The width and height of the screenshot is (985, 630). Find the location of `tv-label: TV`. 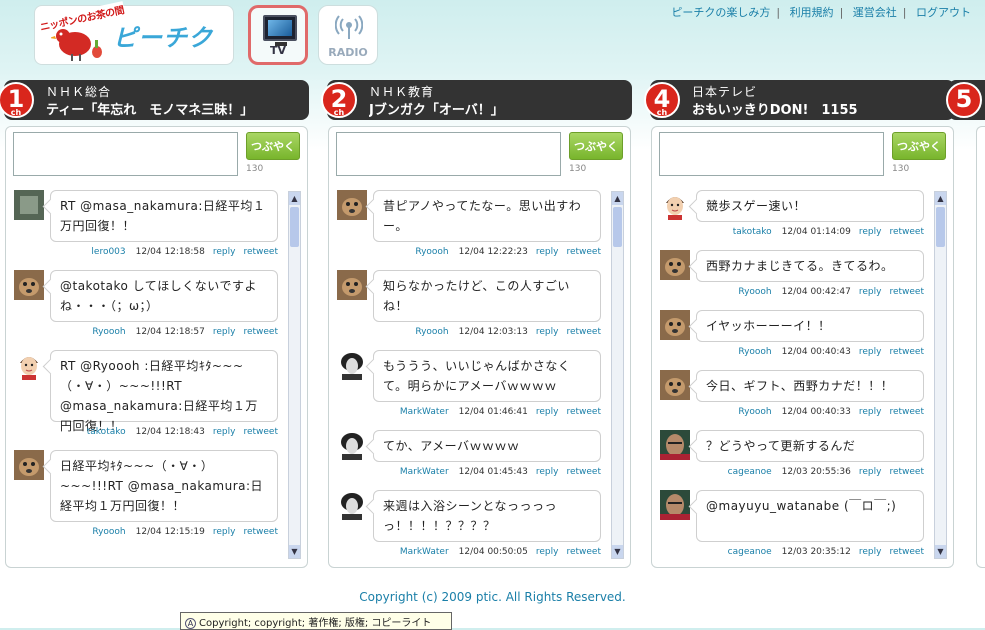

tv-label: TV is located at coordinates (278, 50).